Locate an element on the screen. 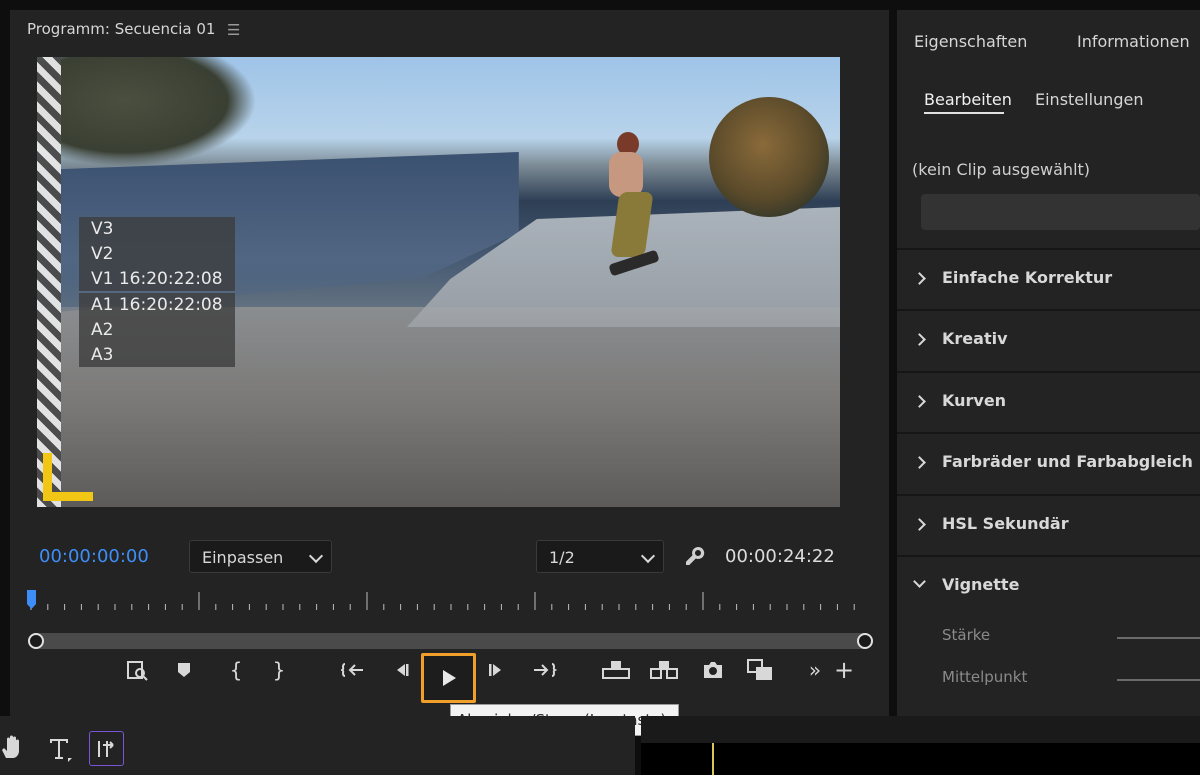 The height and width of the screenshot is (775, 1200). compare-view-icon is located at coordinates (760, 670).